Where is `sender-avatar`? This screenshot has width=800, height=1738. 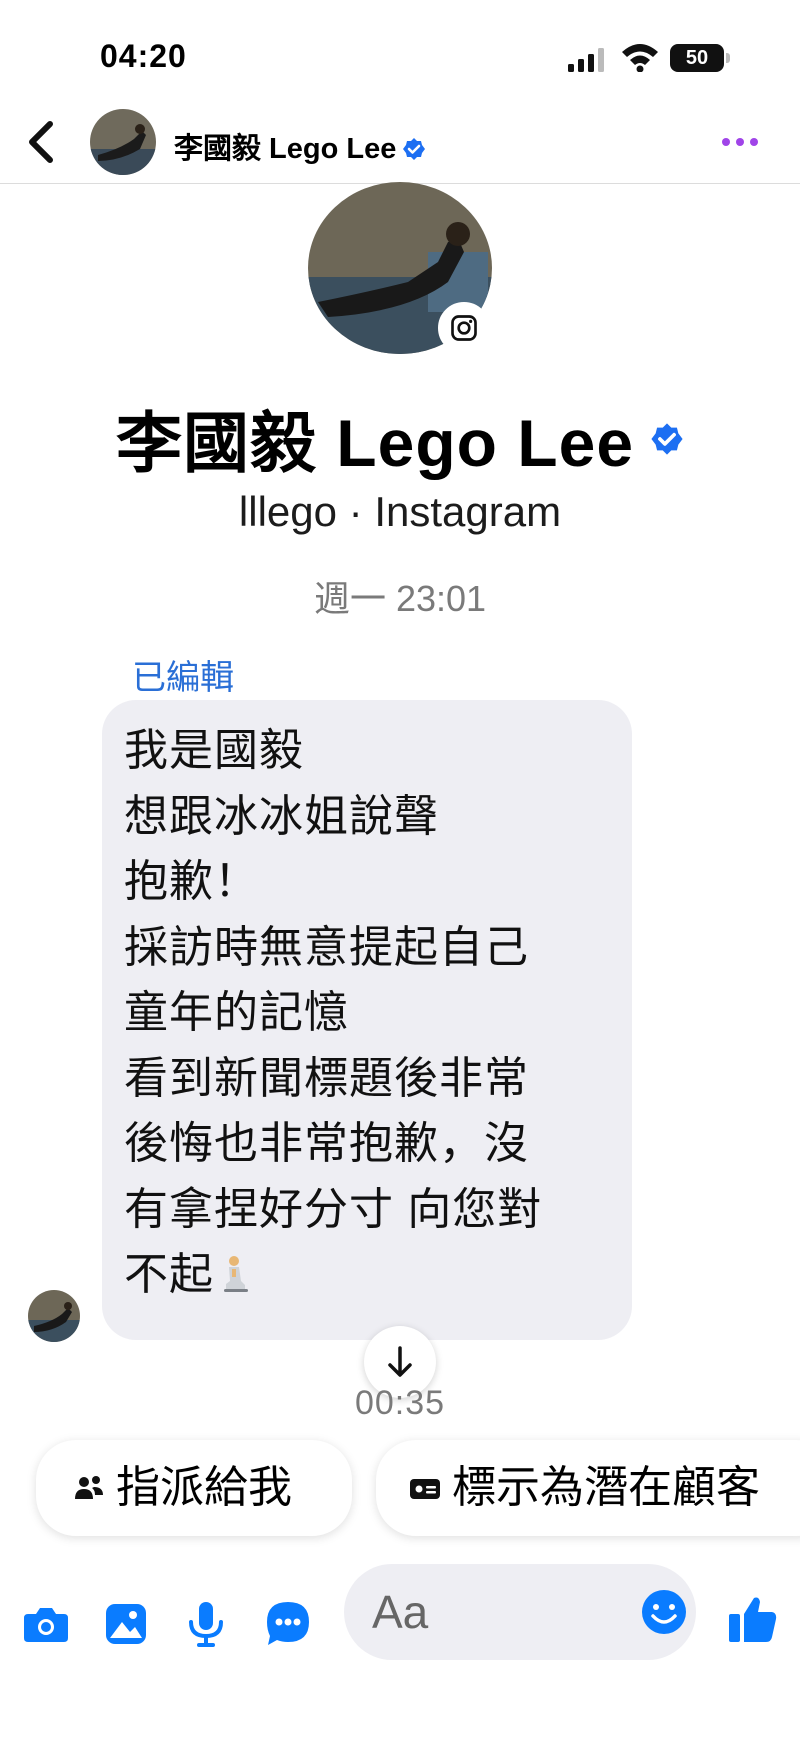
sender-avatar is located at coordinates (54, 1316).